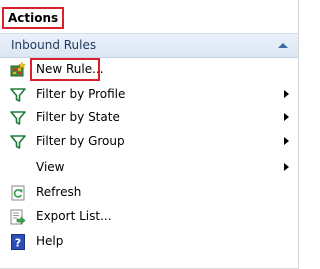  I want to click on actions-title-bar: Actions, so click(149, 17).